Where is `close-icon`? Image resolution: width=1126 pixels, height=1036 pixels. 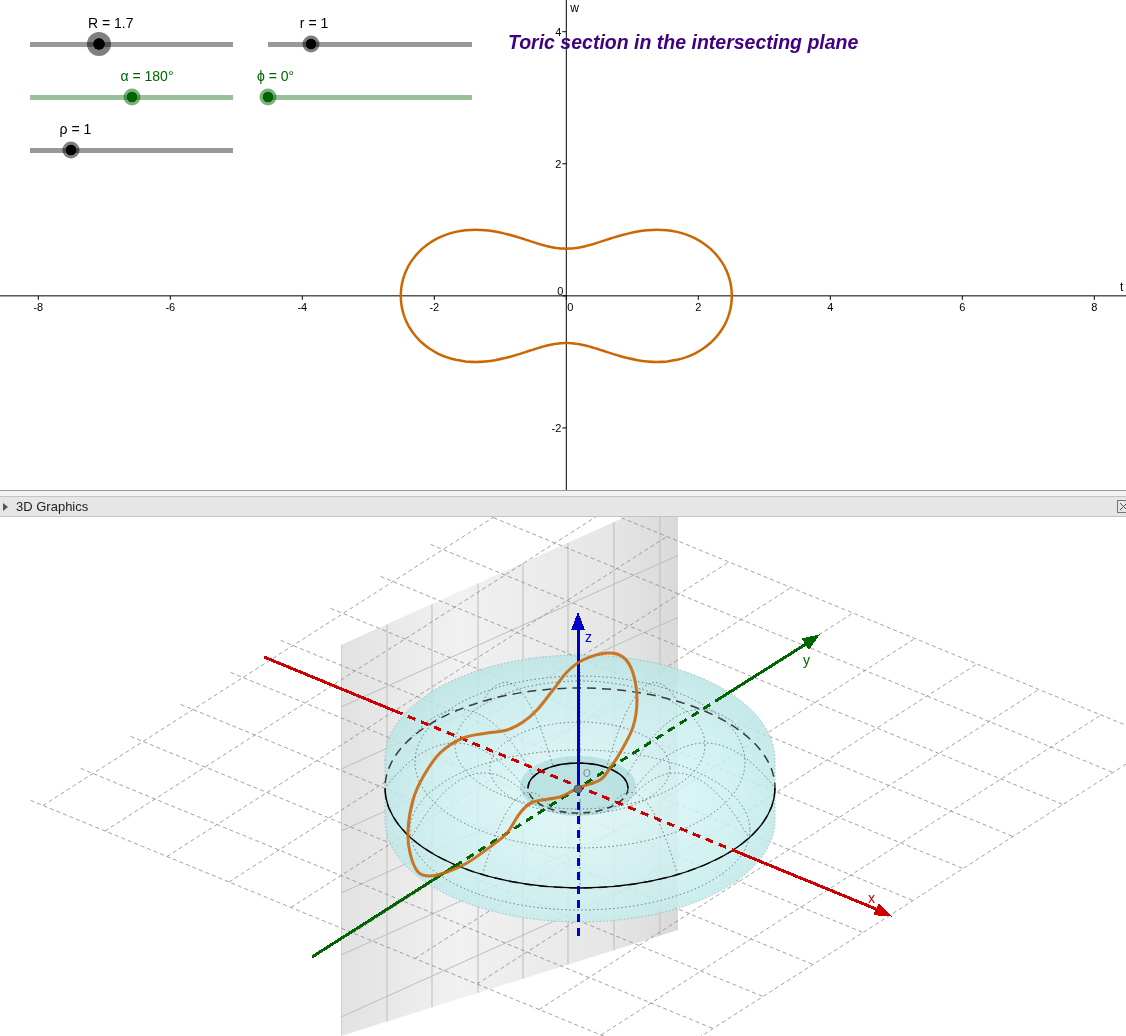
close-icon is located at coordinates (1121, 506).